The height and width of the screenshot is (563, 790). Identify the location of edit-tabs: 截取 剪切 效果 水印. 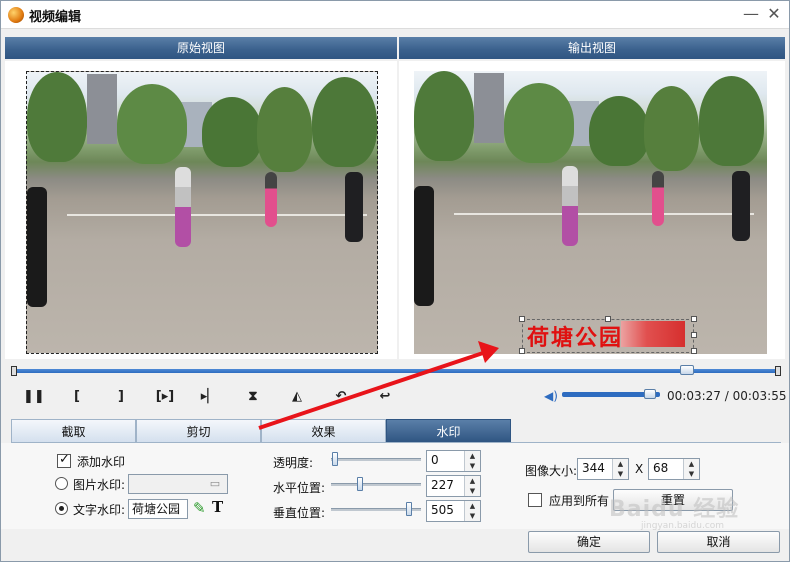
(261, 431).